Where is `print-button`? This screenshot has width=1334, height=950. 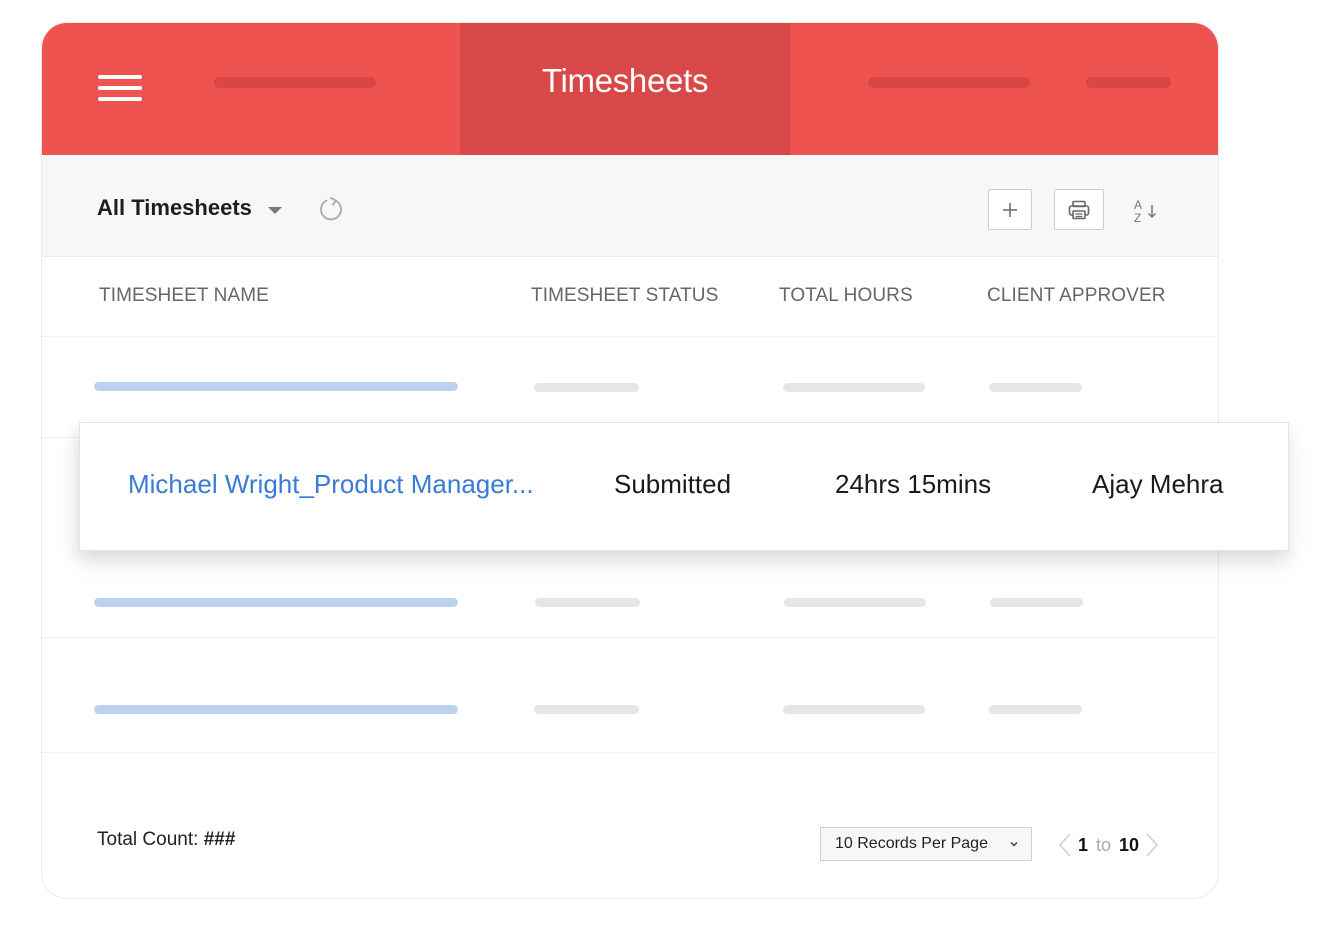 print-button is located at coordinates (1079, 209).